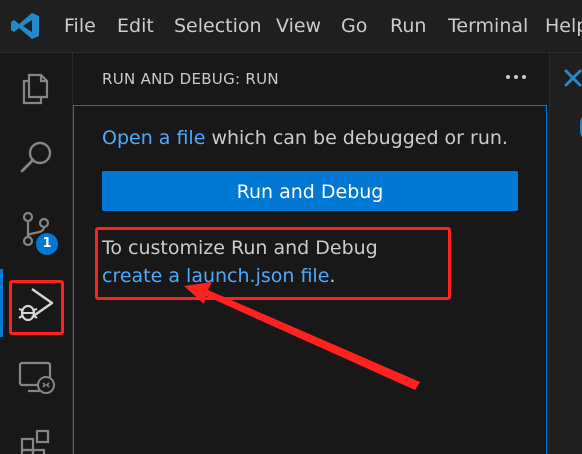  What do you see at coordinates (47, 244) in the screenshot?
I see `scm-badge: 1` at bounding box center [47, 244].